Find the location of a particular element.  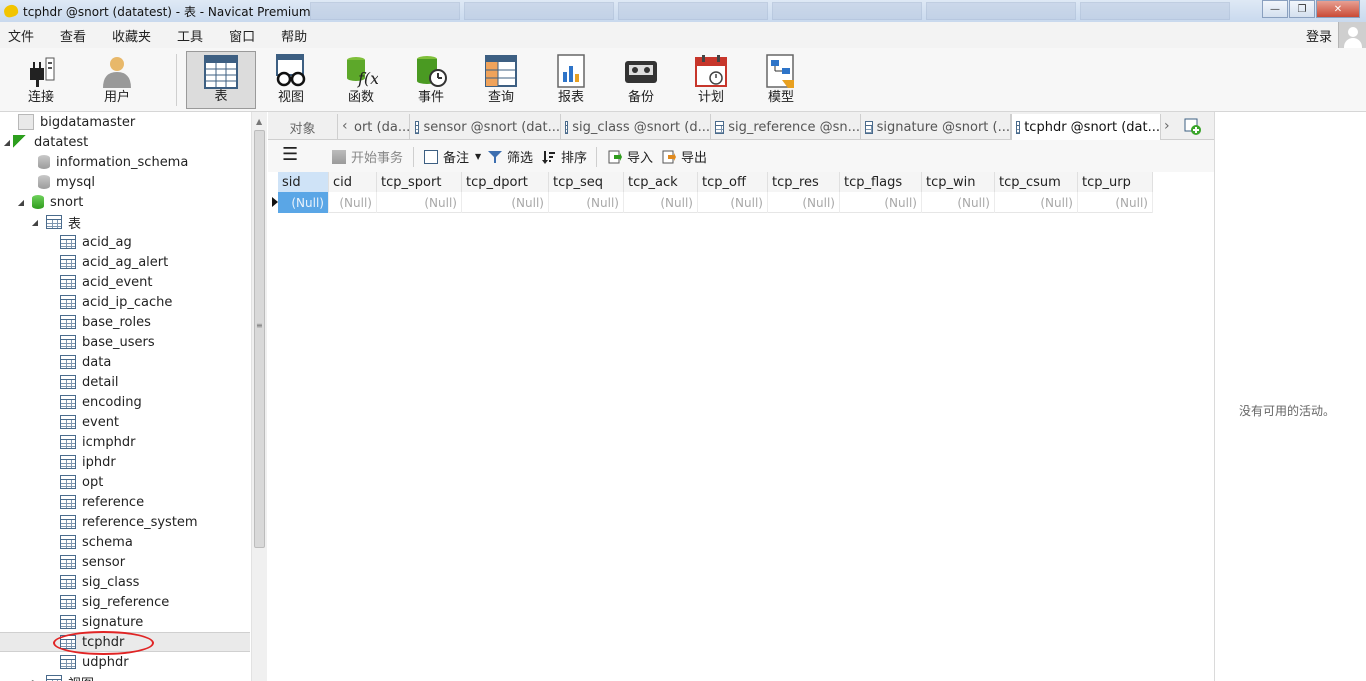

filter-button: 筛选 is located at coordinates (510, 156).